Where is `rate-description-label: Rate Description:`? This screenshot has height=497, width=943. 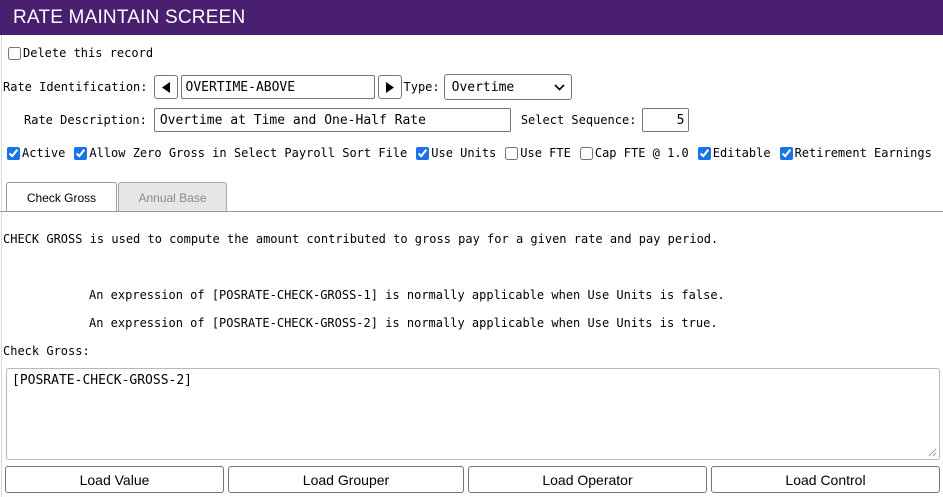
rate-description-label: Rate Description: is located at coordinates (85, 120).